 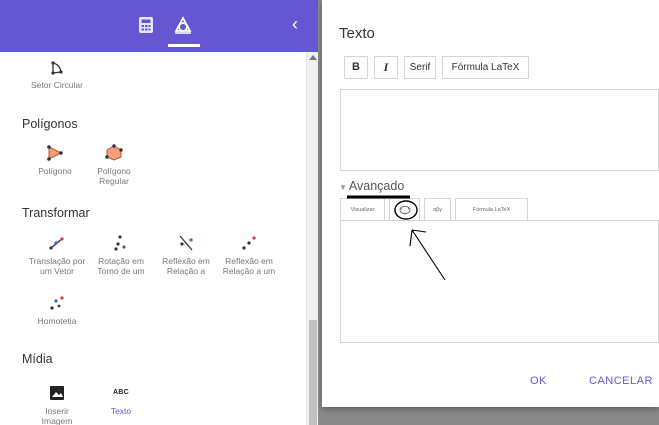 I want to click on advanced-toggle: ▼ Avançado, so click(x=371, y=186).